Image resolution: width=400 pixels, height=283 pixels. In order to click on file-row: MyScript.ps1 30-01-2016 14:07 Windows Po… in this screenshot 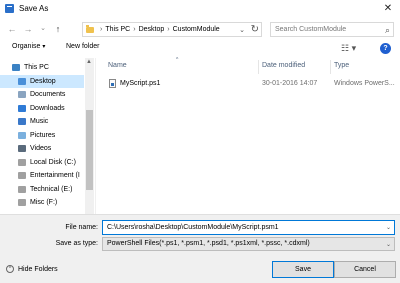, I will do `click(250, 84)`.